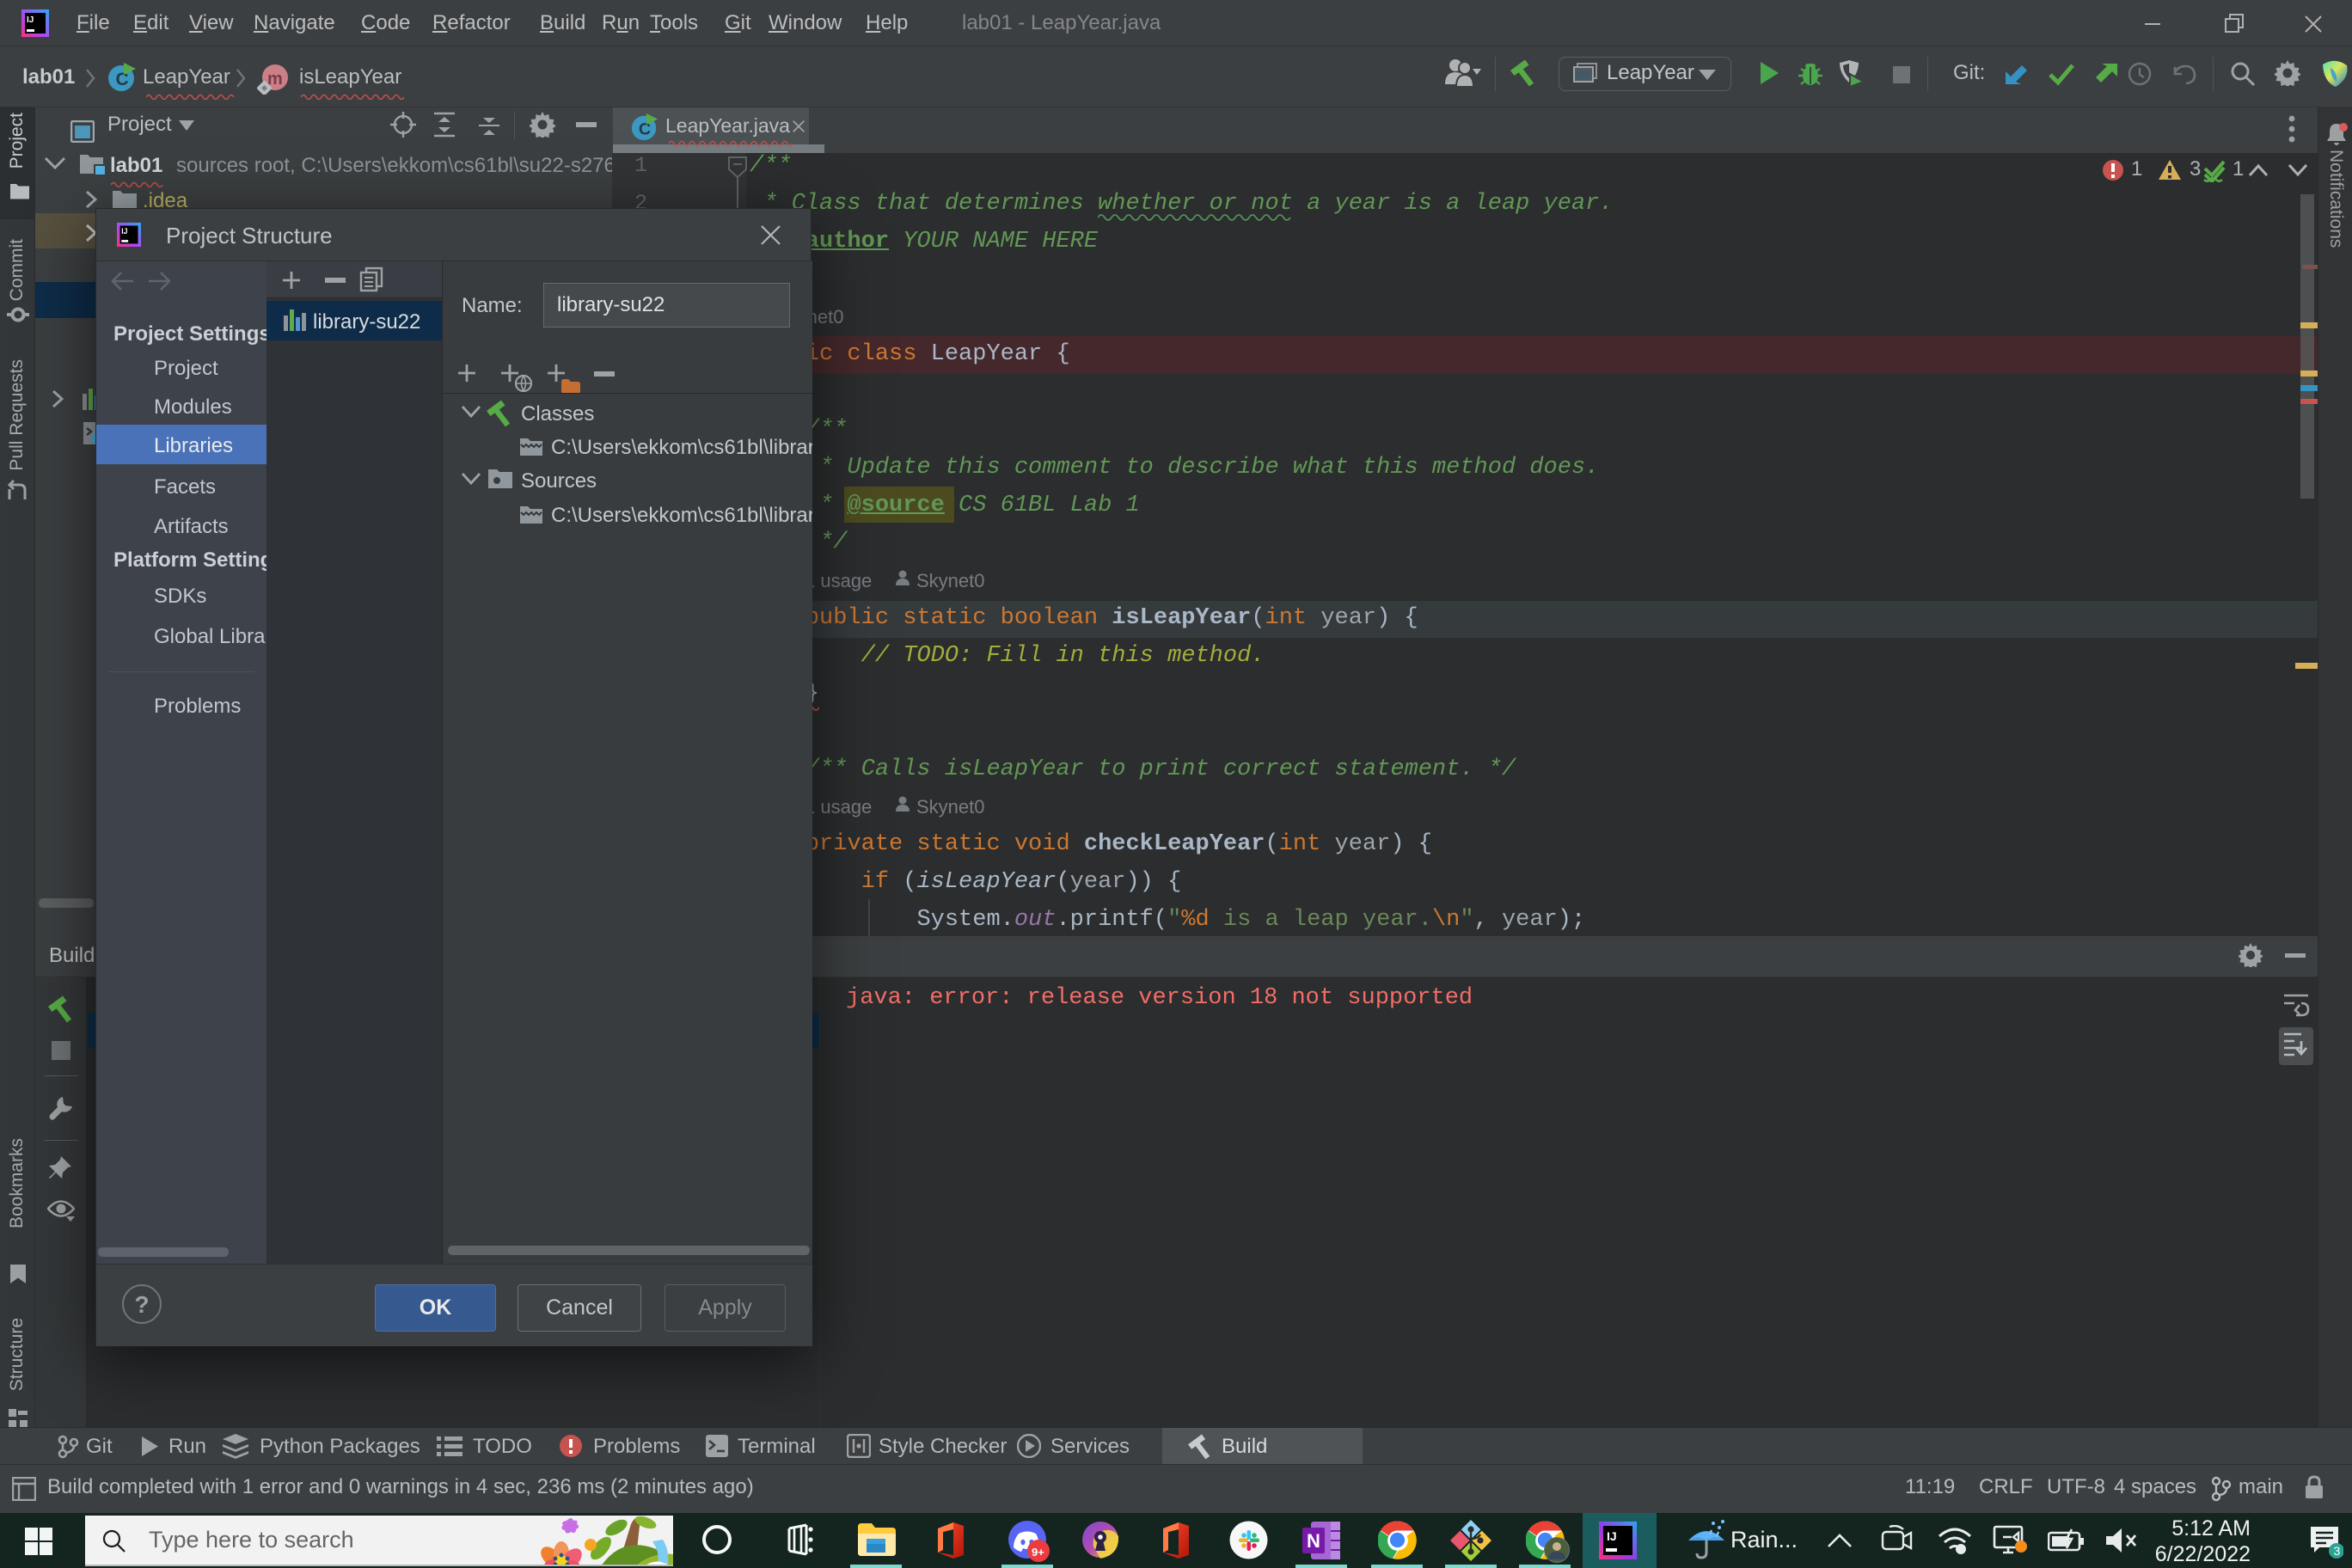 This screenshot has height=1568, width=2352. I want to click on svg-text: 9+, so click(1038, 1552).